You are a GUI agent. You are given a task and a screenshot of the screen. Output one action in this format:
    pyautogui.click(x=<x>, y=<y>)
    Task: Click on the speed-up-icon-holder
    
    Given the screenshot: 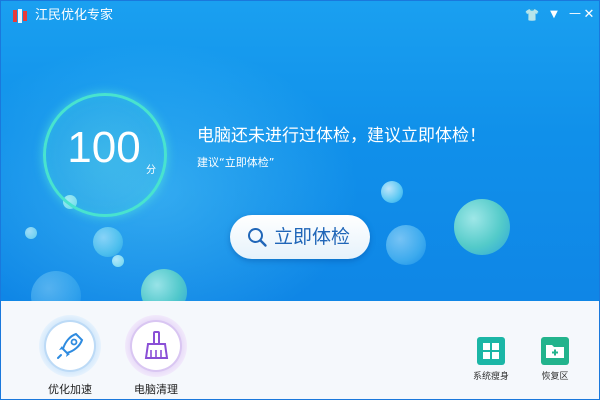 What is the action you would take?
    pyautogui.click(x=70, y=346)
    